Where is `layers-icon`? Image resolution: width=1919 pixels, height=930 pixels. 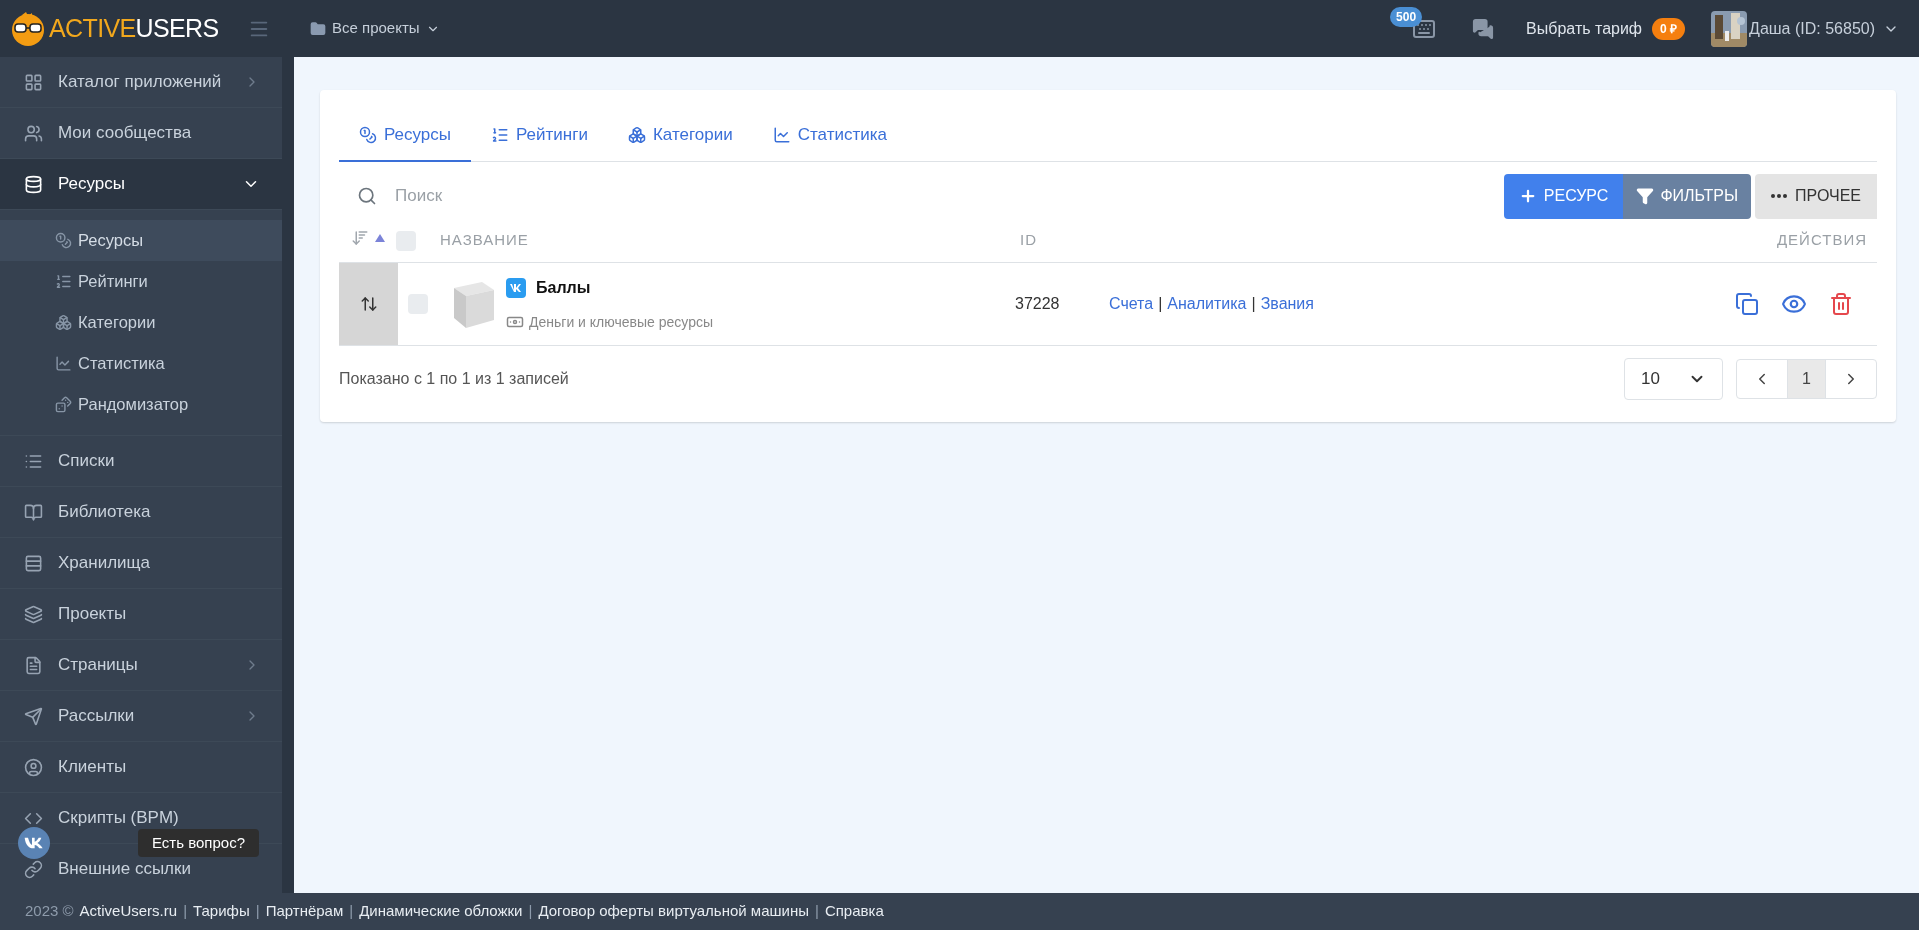
layers-icon is located at coordinates (33, 614).